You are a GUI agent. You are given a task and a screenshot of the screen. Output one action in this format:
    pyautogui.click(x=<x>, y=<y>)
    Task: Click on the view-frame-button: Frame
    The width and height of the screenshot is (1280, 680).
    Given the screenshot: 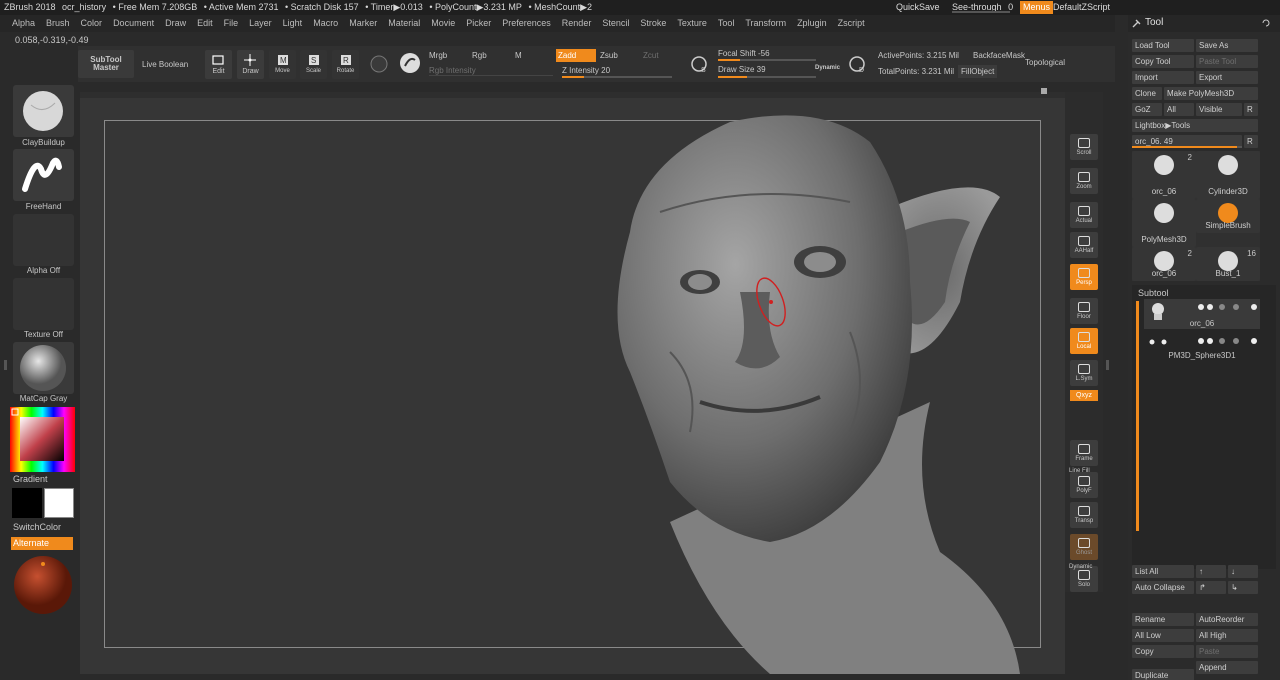 What is the action you would take?
    pyautogui.click(x=1084, y=453)
    